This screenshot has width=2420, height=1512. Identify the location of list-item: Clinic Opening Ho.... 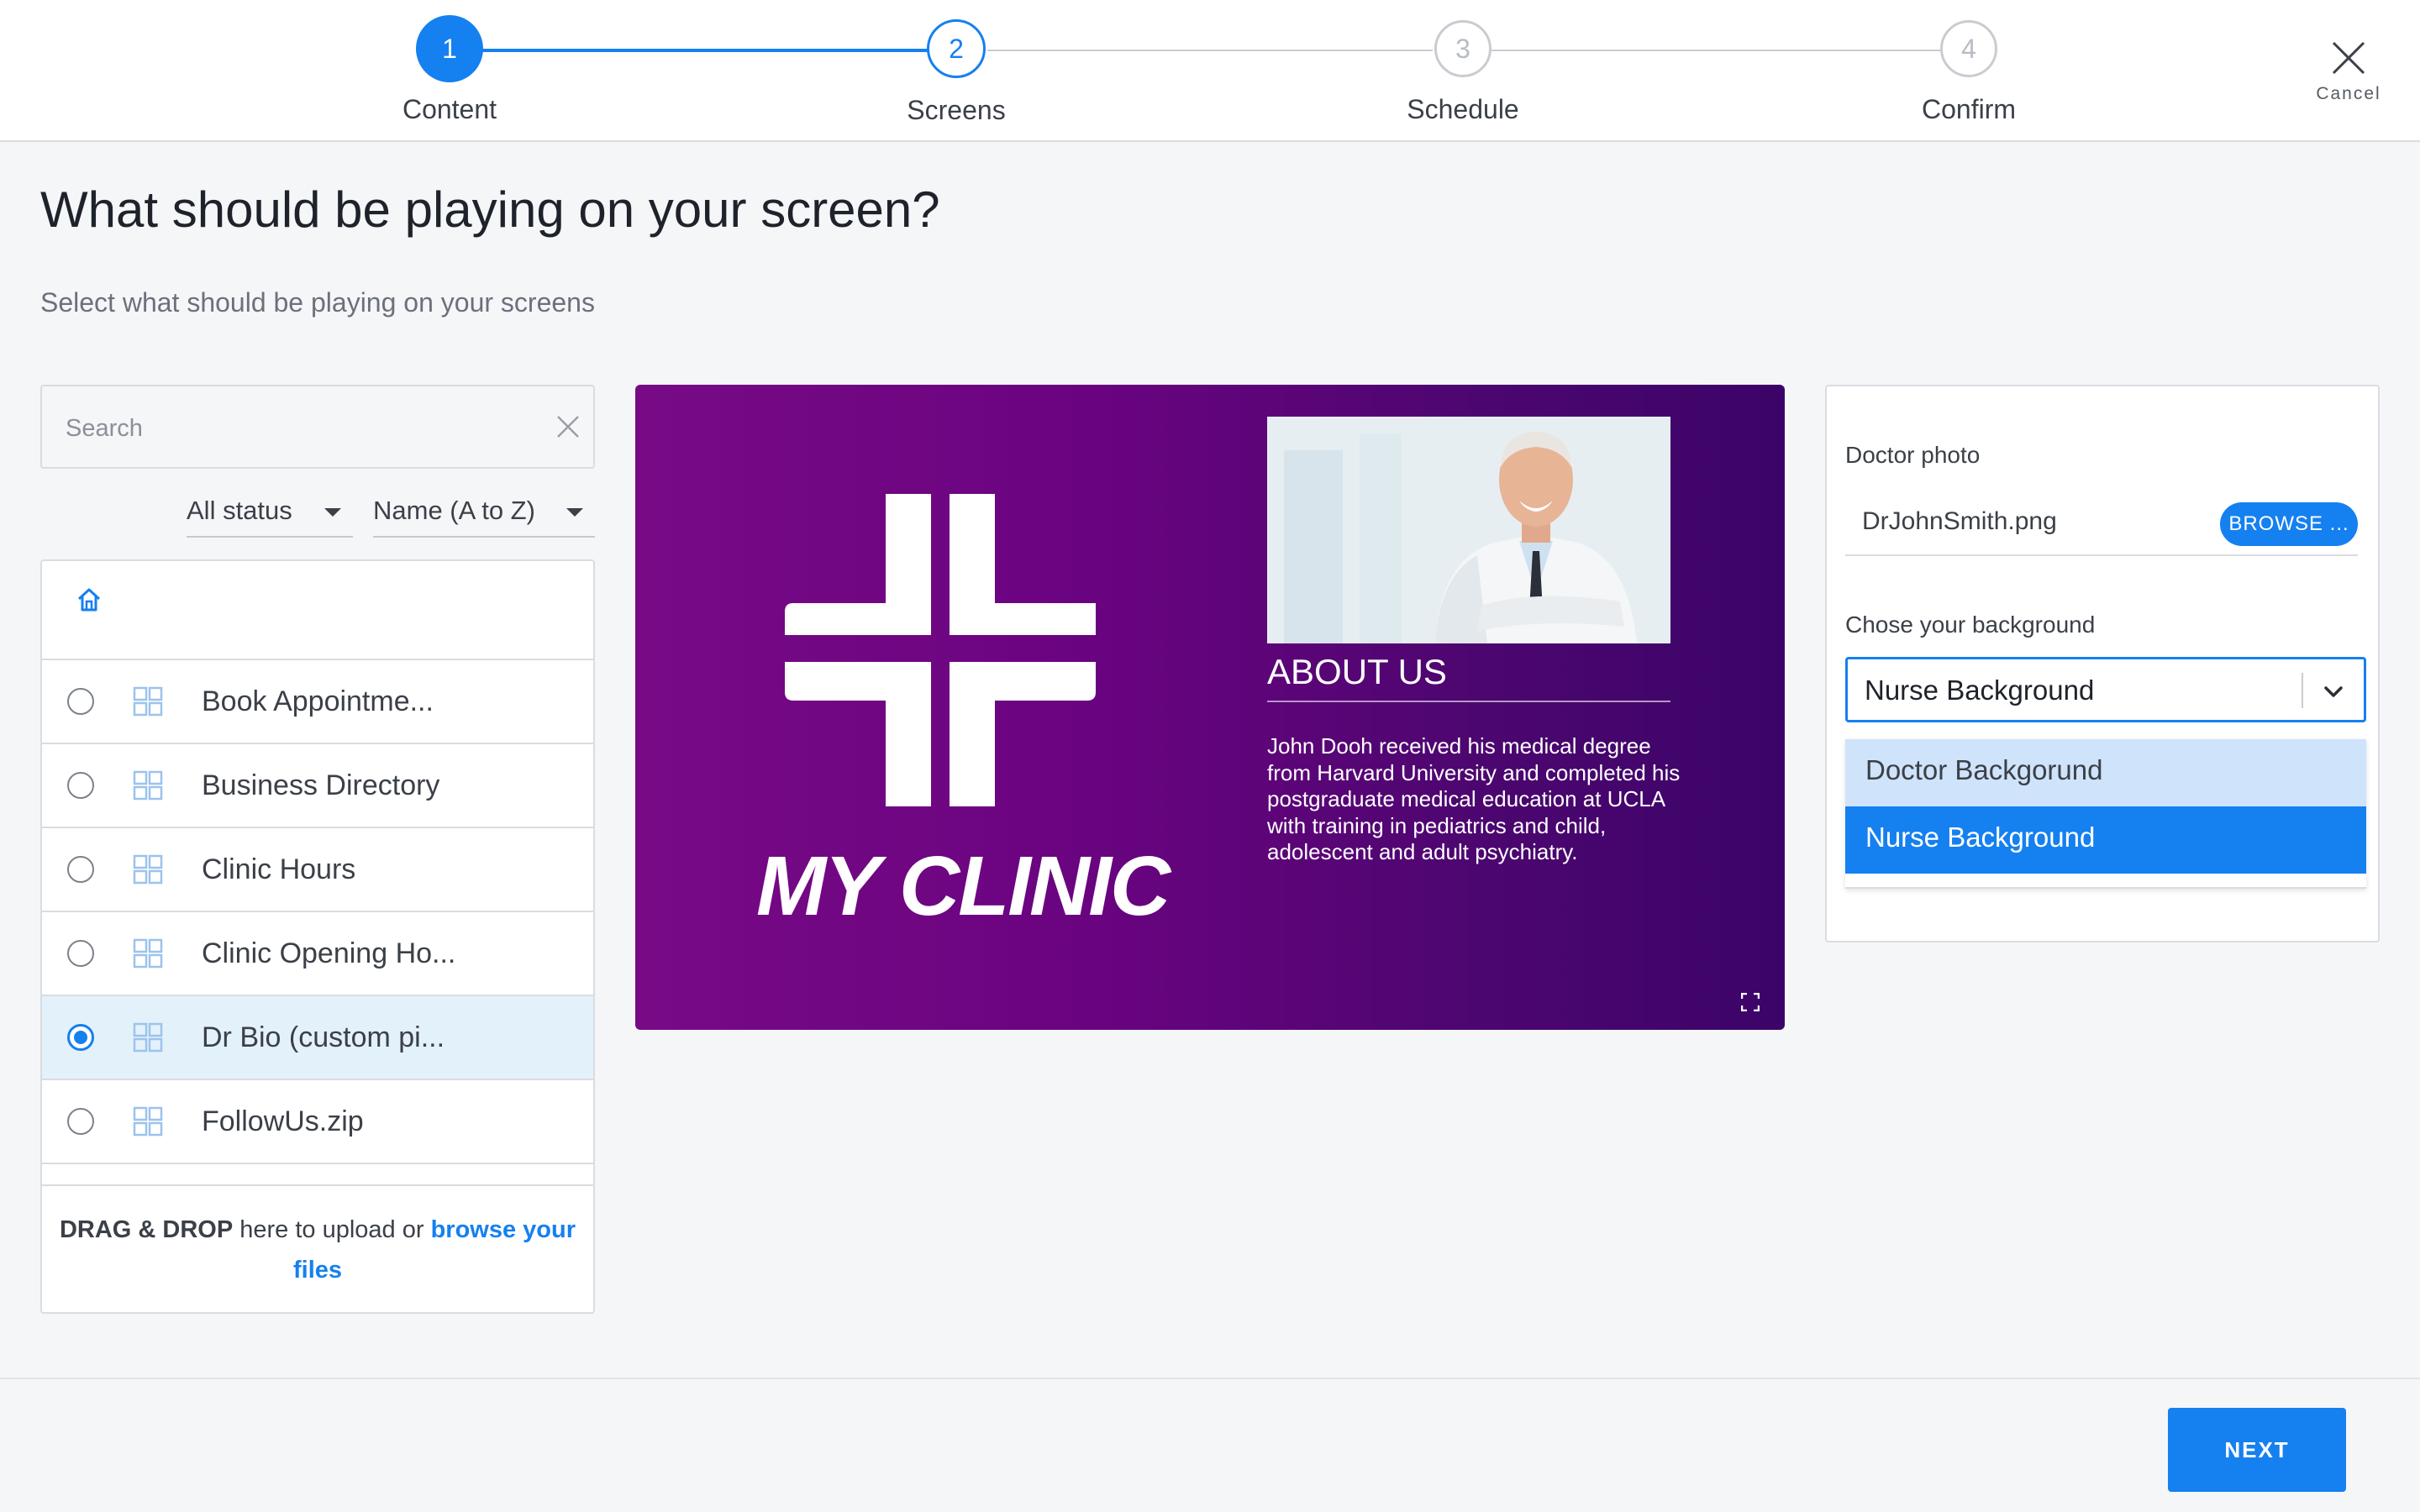
(317, 954).